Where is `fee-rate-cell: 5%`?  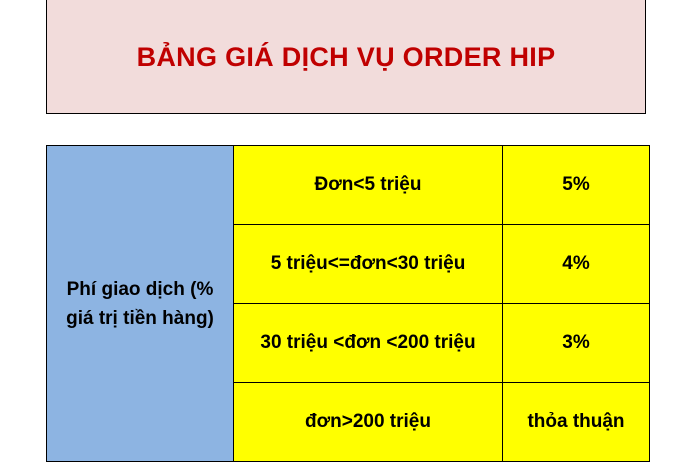 fee-rate-cell: 5% is located at coordinates (576, 185).